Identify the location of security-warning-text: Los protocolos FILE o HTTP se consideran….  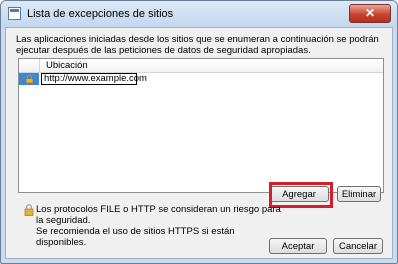
(161, 226).